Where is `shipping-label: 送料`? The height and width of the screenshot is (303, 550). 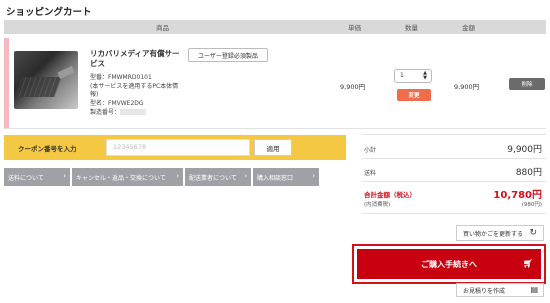 shipping-label: 送料 is located at coordinates (370, 173).